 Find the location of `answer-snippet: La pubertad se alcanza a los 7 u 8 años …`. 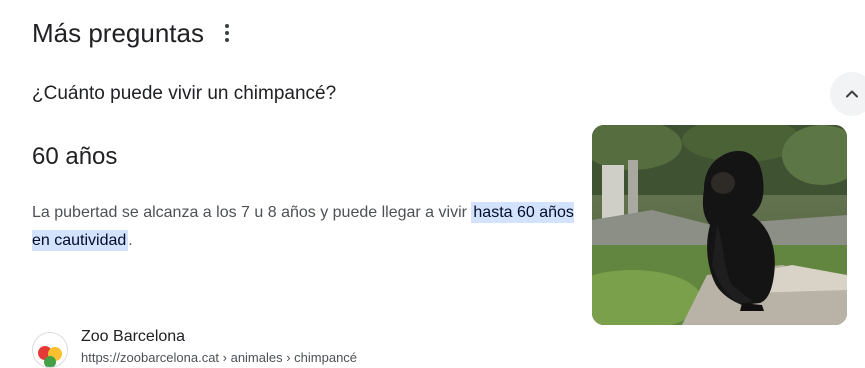

answer-snippet: La pubertad se alcanza a los 7 u 8 años … is located at coordinates (304, 227).